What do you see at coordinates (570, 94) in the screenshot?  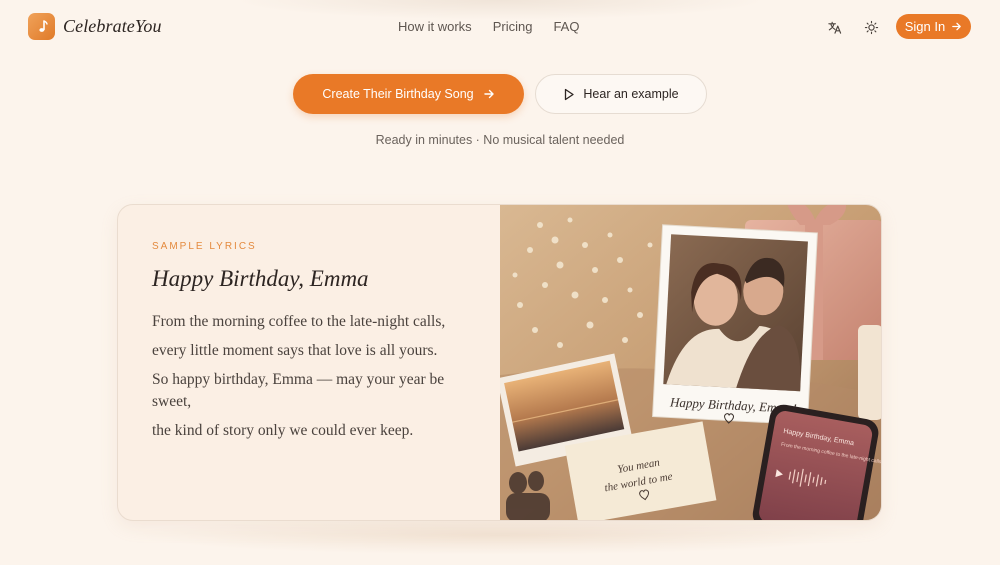 I see `play-icon` at bounding box center [570, 94].